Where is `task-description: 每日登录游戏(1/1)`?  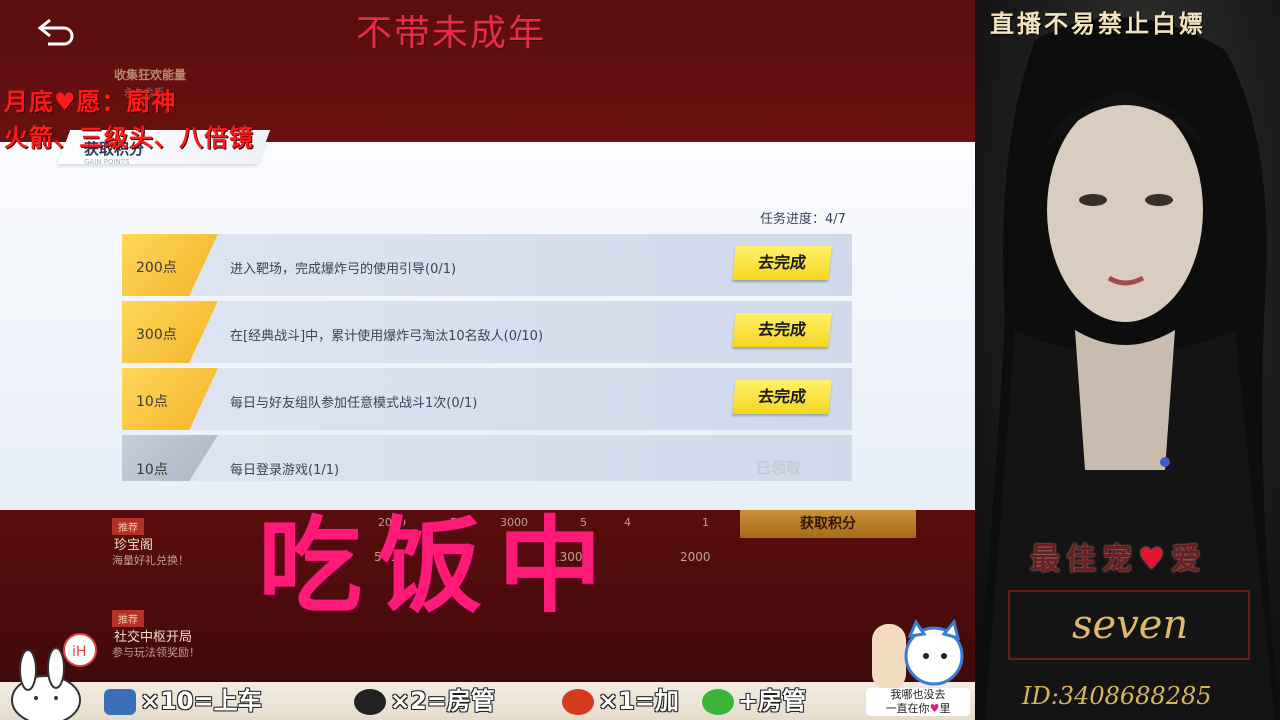
task-description: 每日登录游戏(1/1) is located at coordinates (285, 470).